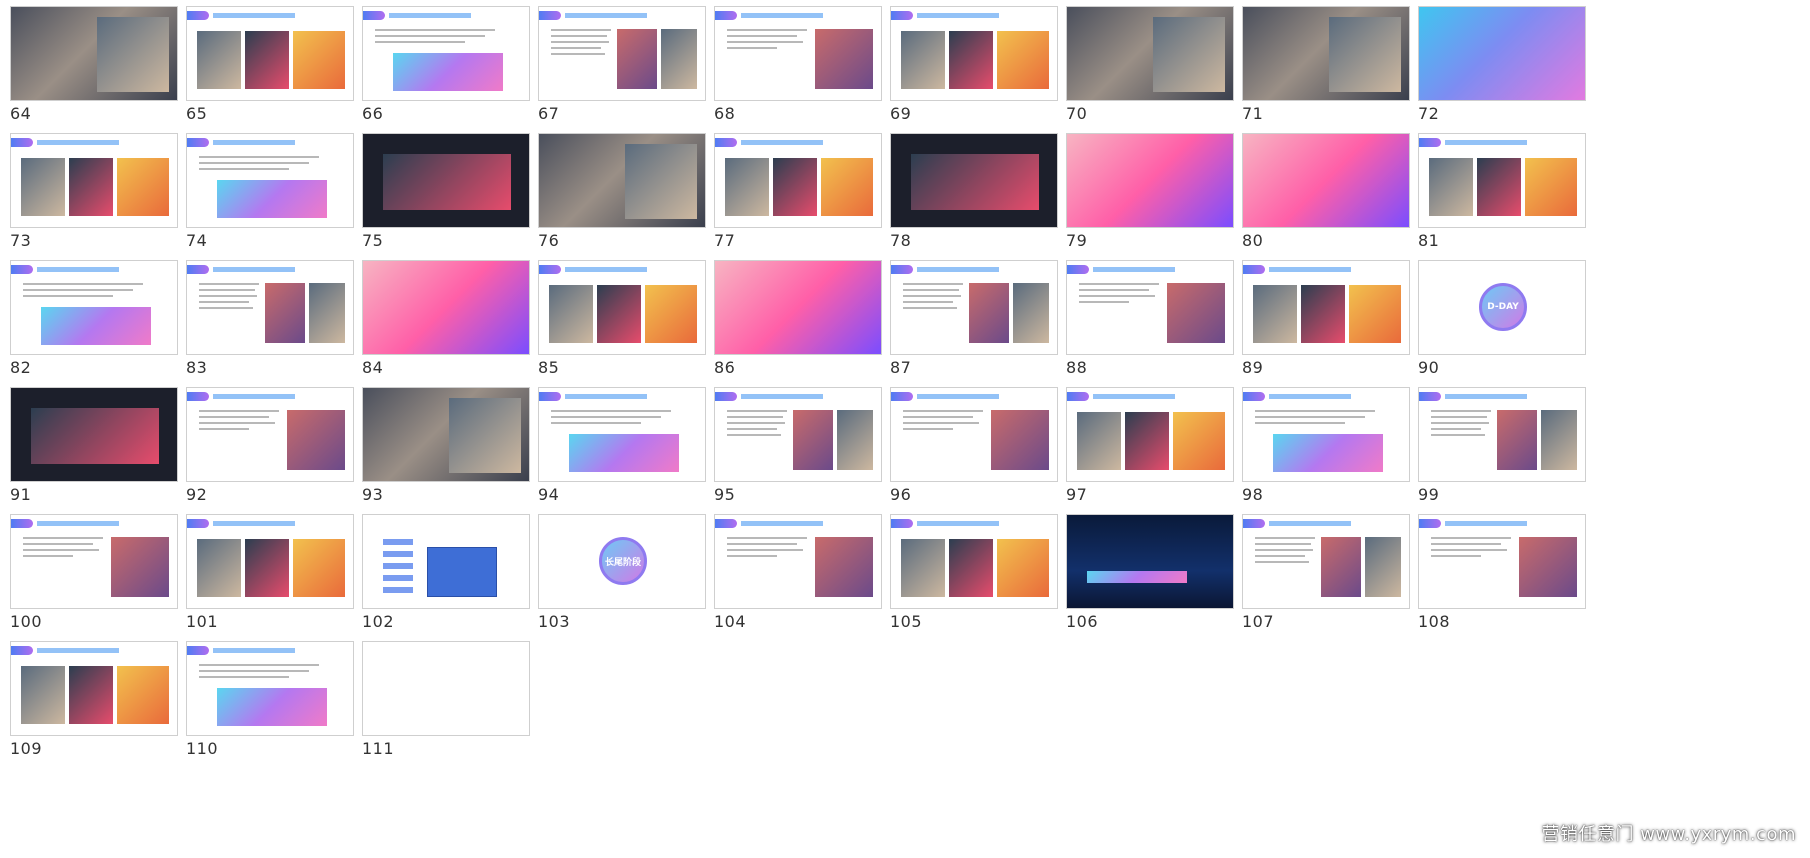  Describe the element at coordinates (617, 451) in the screenshot. I see `slide-thumbnail-94: 94` at that location.